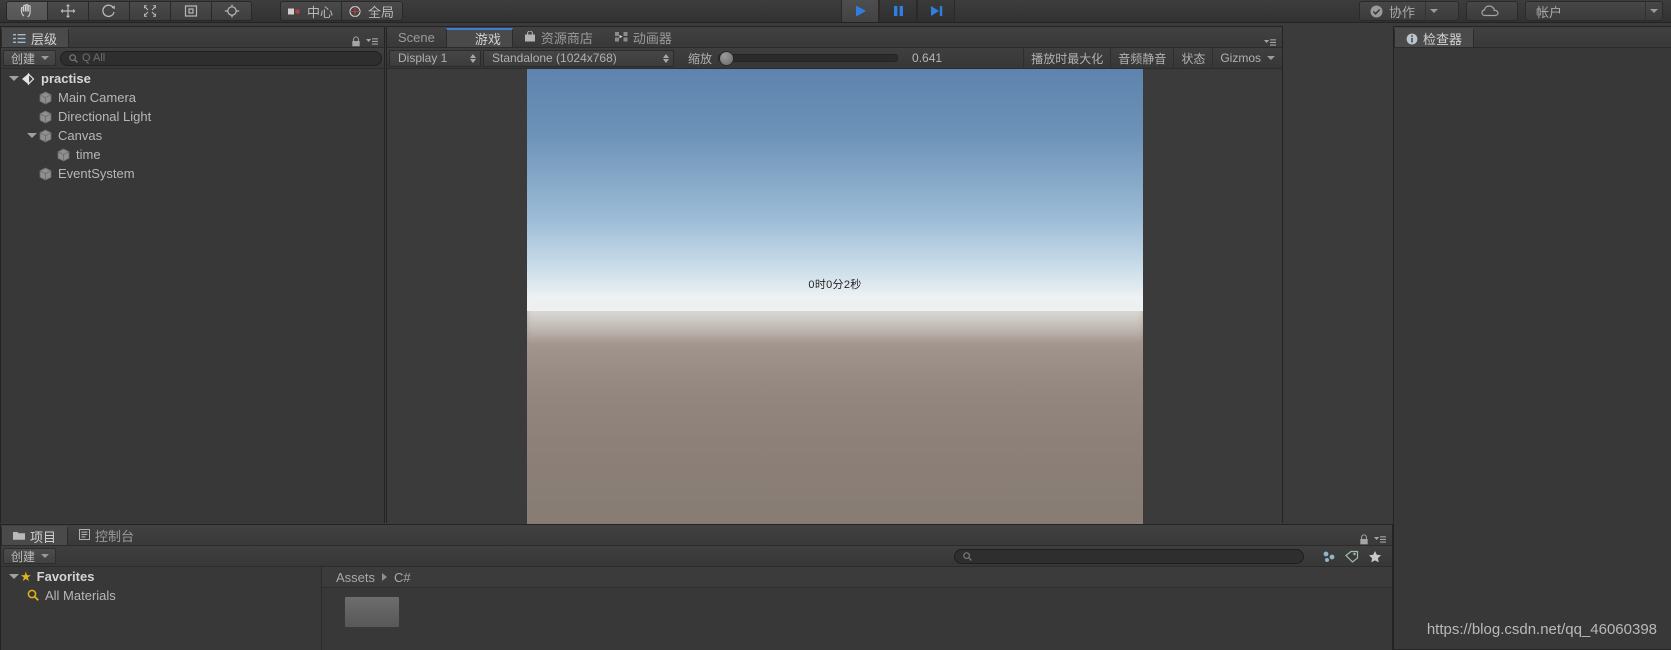 The image size is (1671, 650). I want to click on move-tool-button, so click(67, 11).